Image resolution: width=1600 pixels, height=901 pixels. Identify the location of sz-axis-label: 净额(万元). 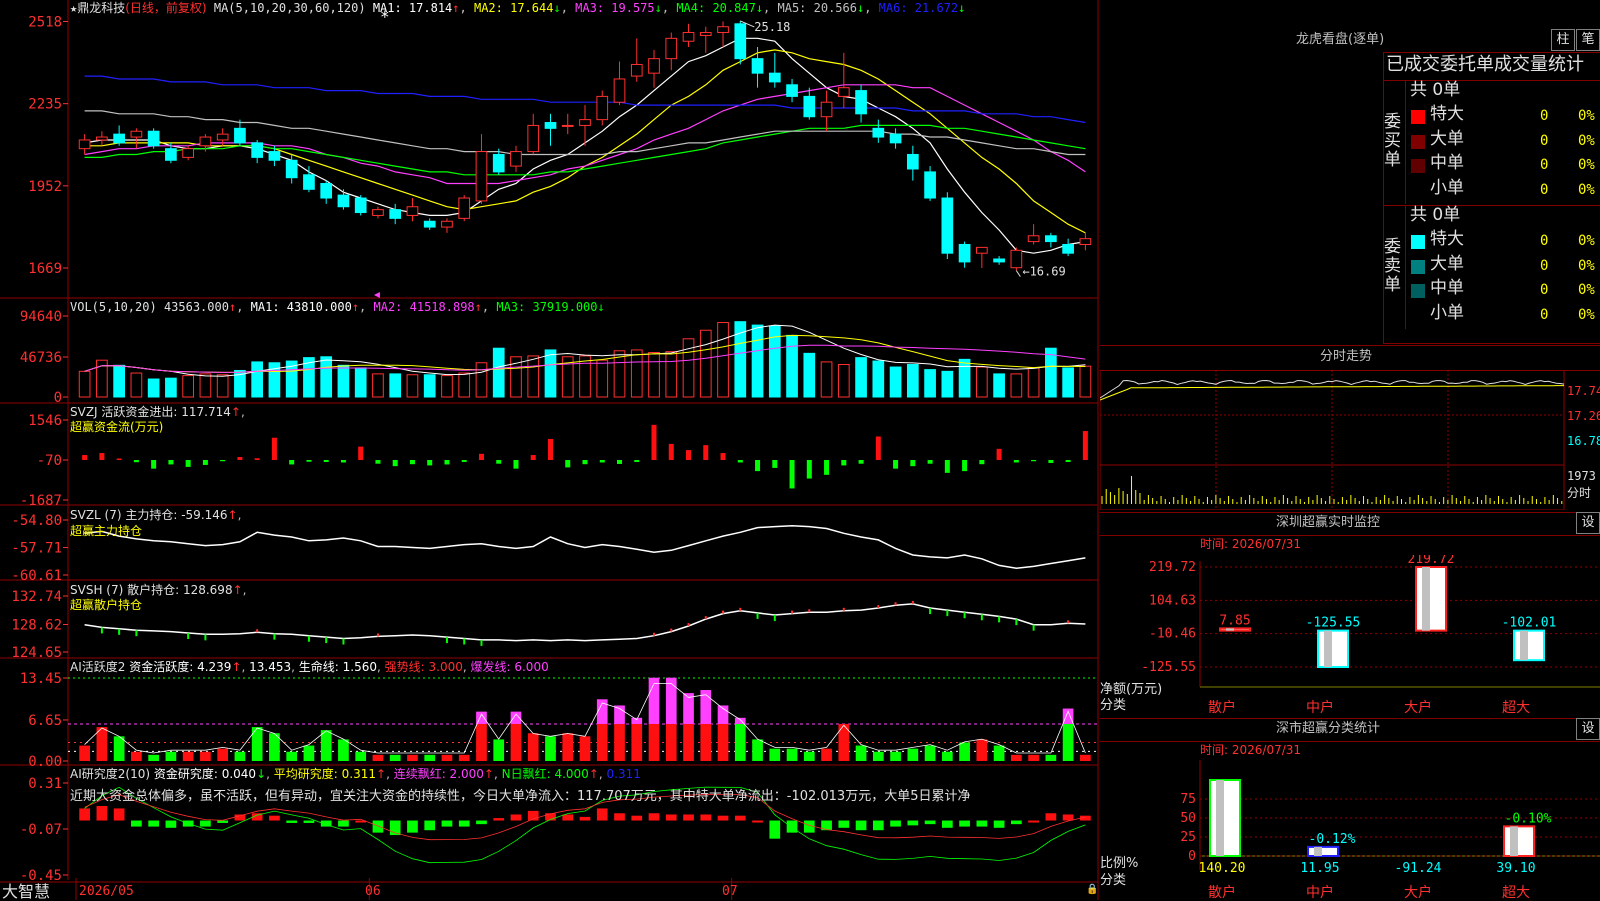
(1131, 689).